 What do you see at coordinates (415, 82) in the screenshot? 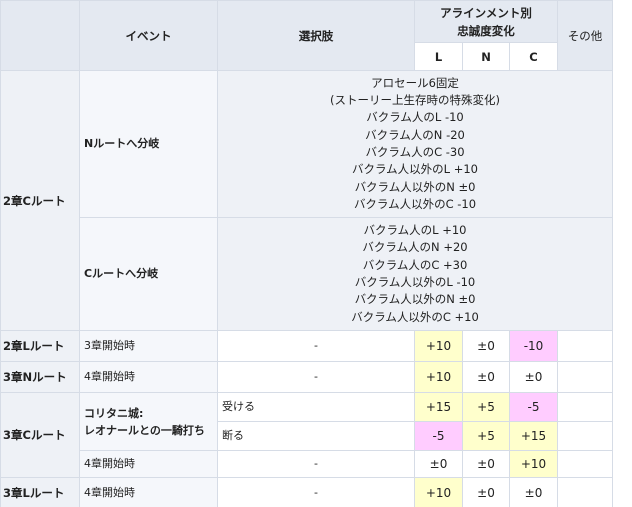
I see `note-line: アロセール6固定` at bounding box center [415, 82].